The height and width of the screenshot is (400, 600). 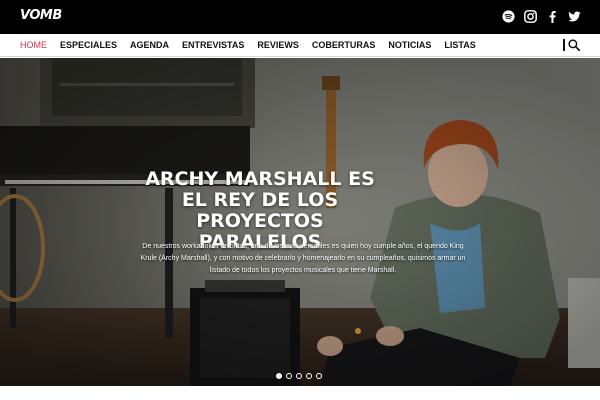 I want to click on nav-item-noticias: NOTICIAS, so click(x=409, y=45).